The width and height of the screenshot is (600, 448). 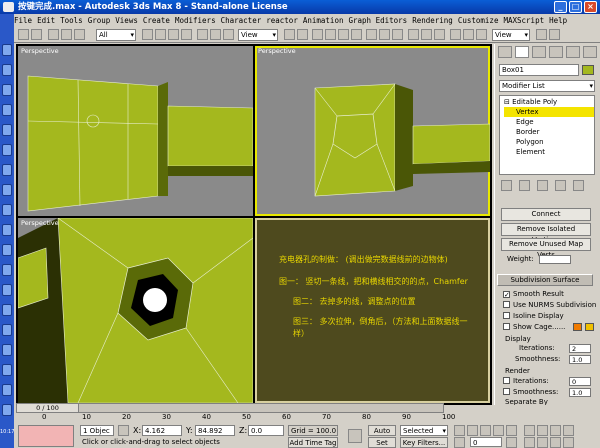 I want to click on smooth-result-checkbox: ✓ Smooth Result, so click(x=533, y=294).